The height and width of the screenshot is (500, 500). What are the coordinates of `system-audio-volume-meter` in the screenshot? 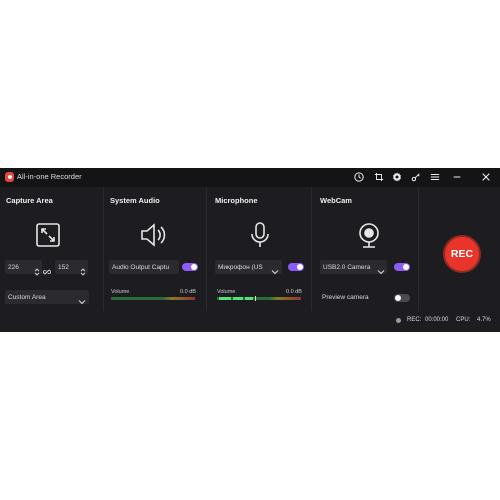 It's located at (153, 298).